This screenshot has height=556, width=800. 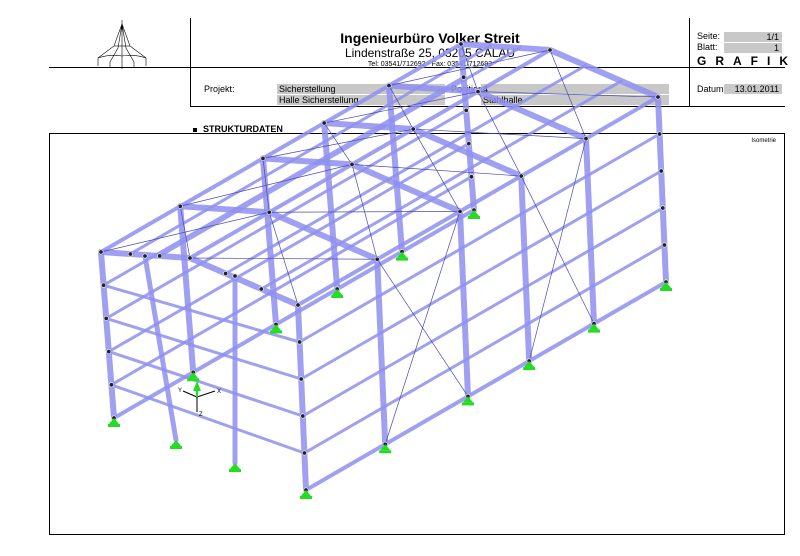 I want to click on axis-x-label: X, so click(x=219, y=392).